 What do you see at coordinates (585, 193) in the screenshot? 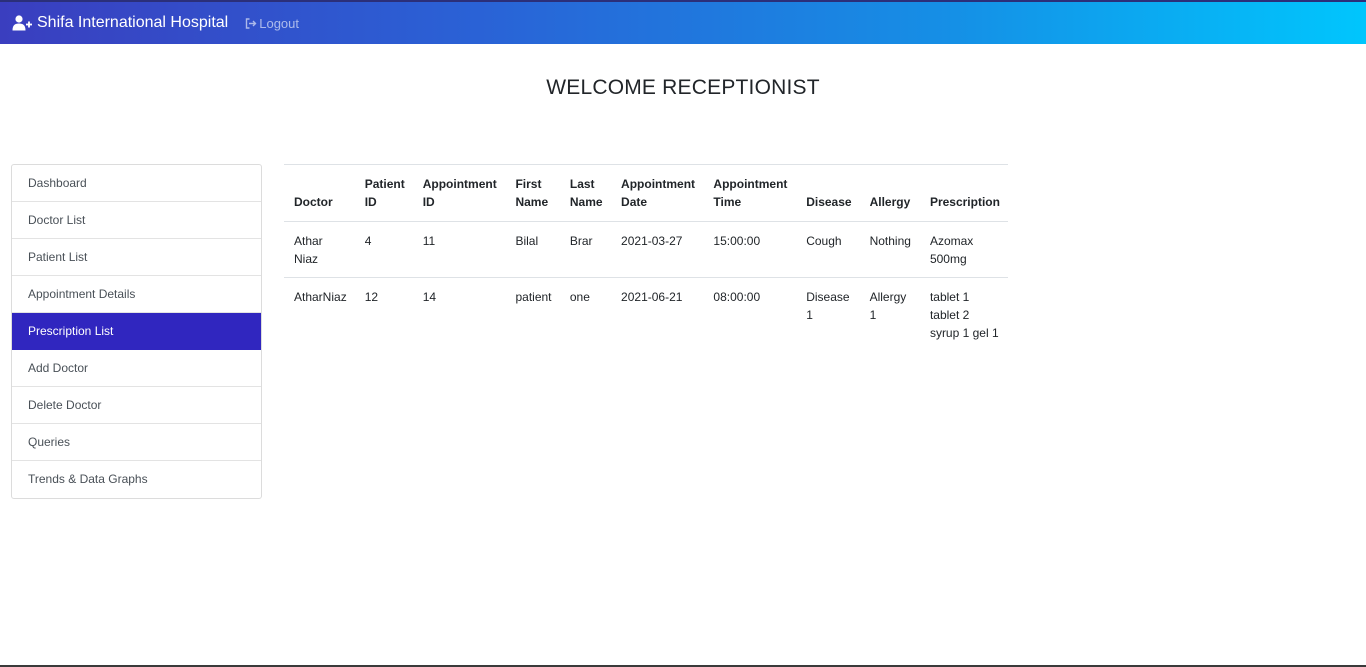
I see `column-header-last-name: Last Name` at bounding box center [585, 193].